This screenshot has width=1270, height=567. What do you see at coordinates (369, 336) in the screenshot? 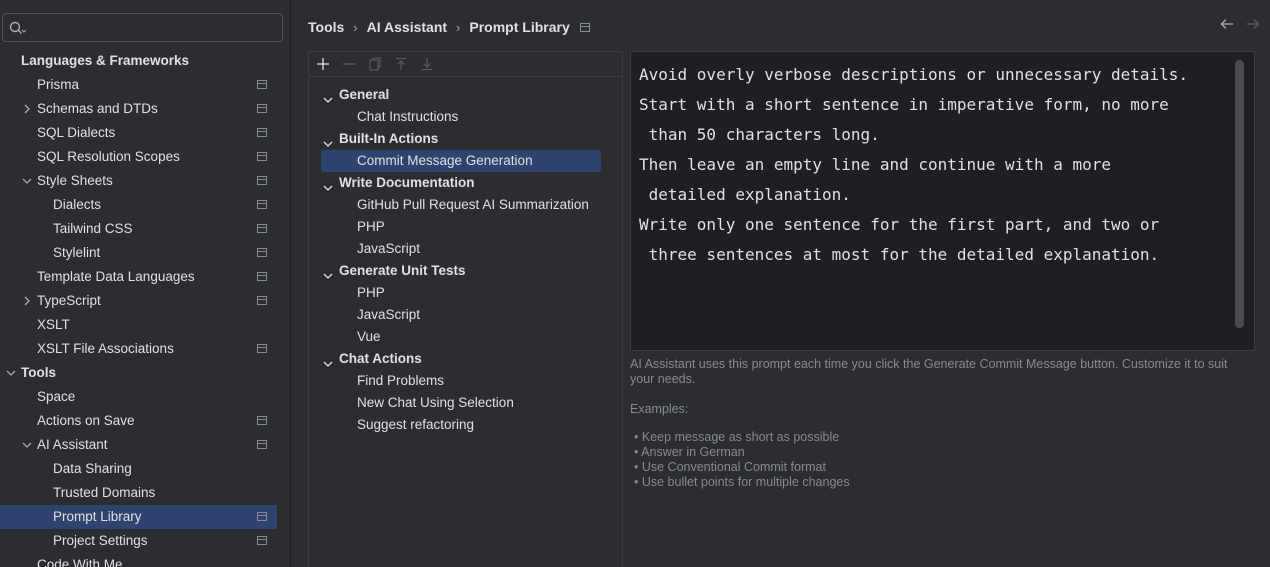
I see `prompt-item-label: Vue` at bounding box center [369, 336].